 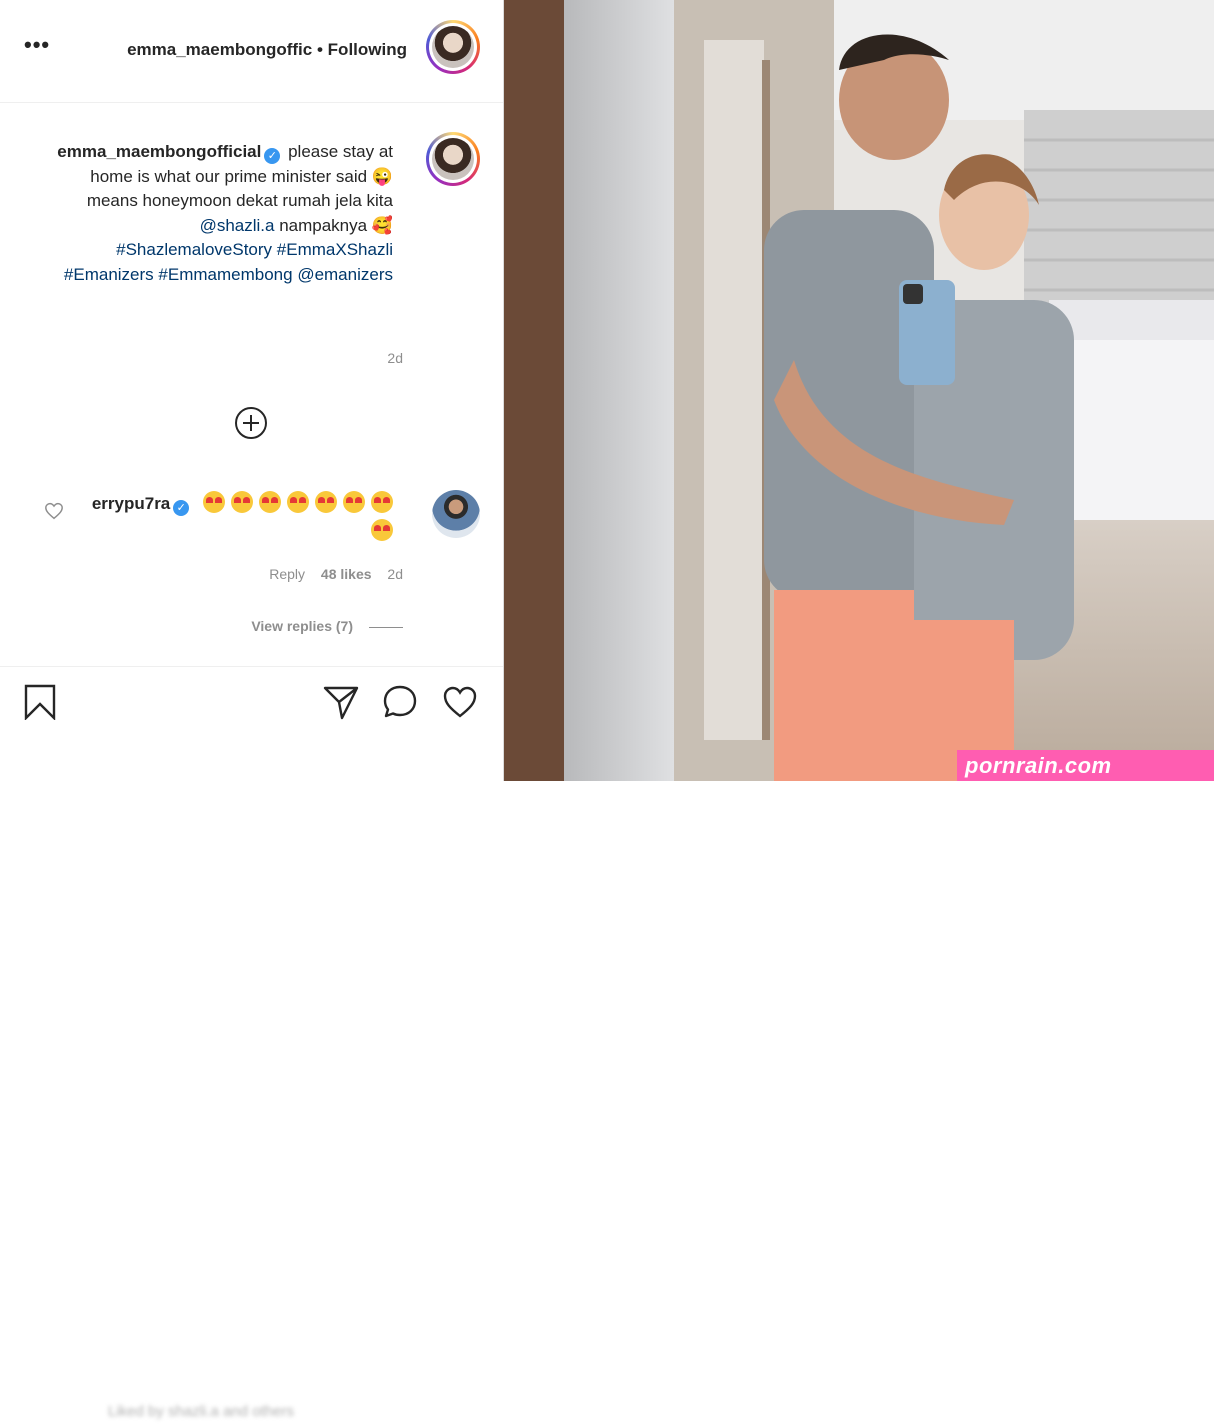 What do you see at coordinates (382, 225) in the screenshot?
I see `smiling-hearts-emoji-icon: 🥰` at bounding box center [382, 225].